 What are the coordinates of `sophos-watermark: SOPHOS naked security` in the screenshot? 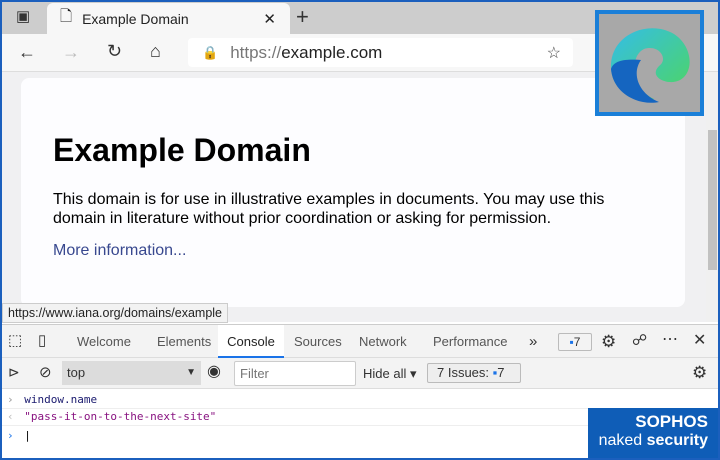 It's located at (653, 433).